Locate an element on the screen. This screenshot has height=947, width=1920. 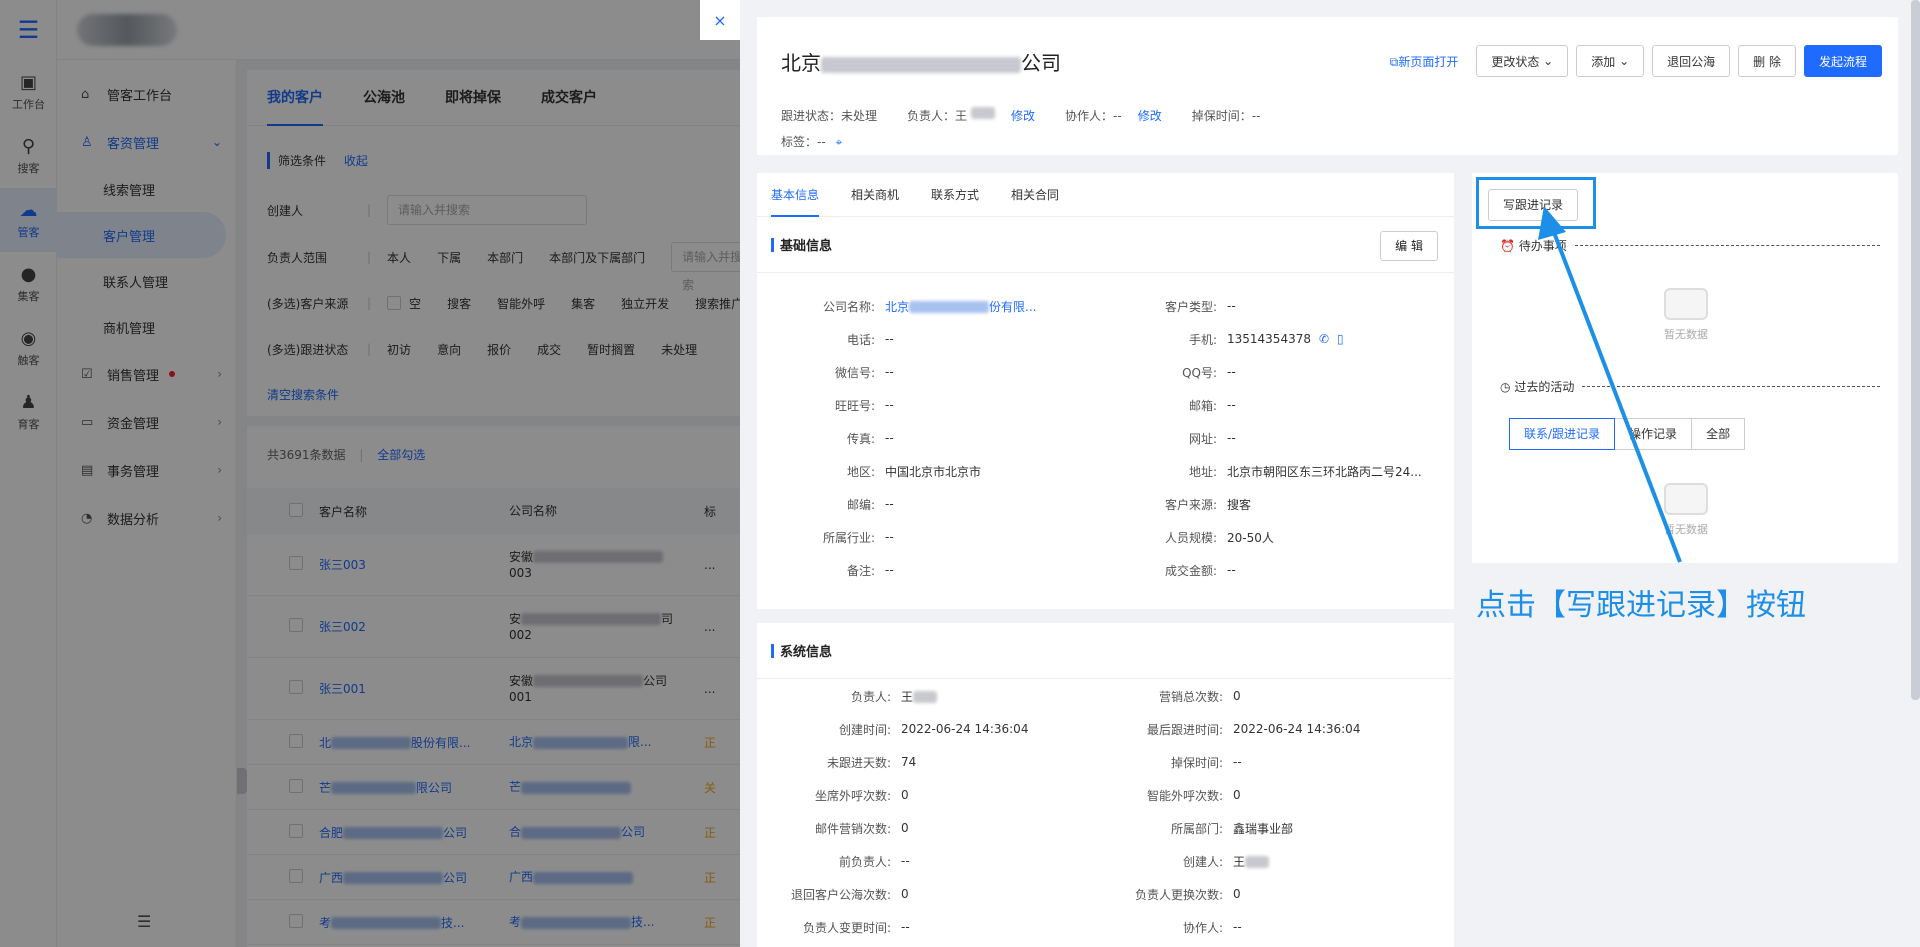
field-label: 人员规模: is located at coordinates (1190, 537).